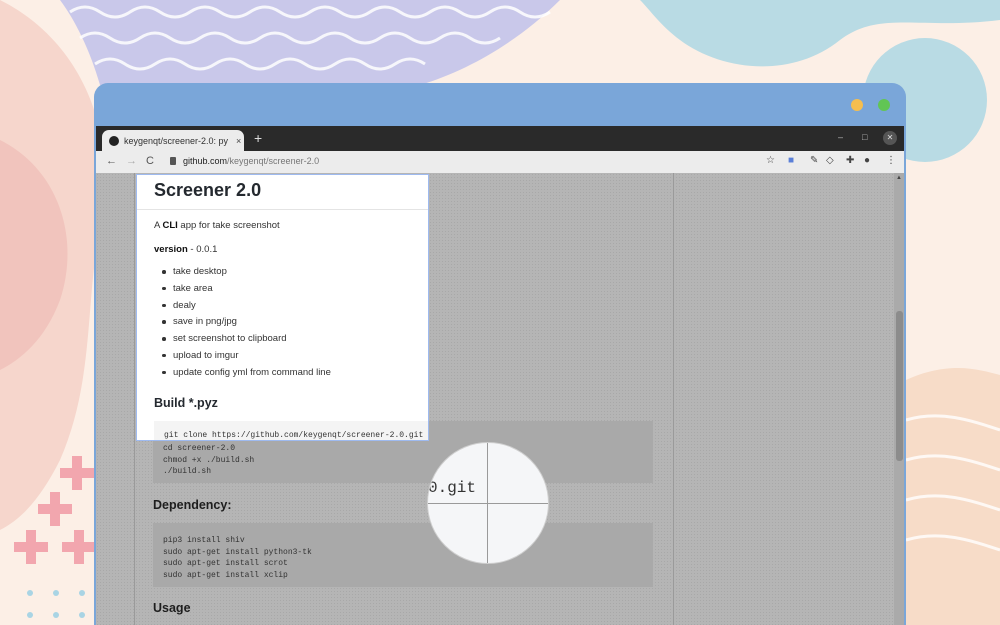 The image size is (1000, 625). What do you see at coordinates (857, 105) in the screenshot?
I see `minimize-dot-icon` at bounding box center [857, 105].